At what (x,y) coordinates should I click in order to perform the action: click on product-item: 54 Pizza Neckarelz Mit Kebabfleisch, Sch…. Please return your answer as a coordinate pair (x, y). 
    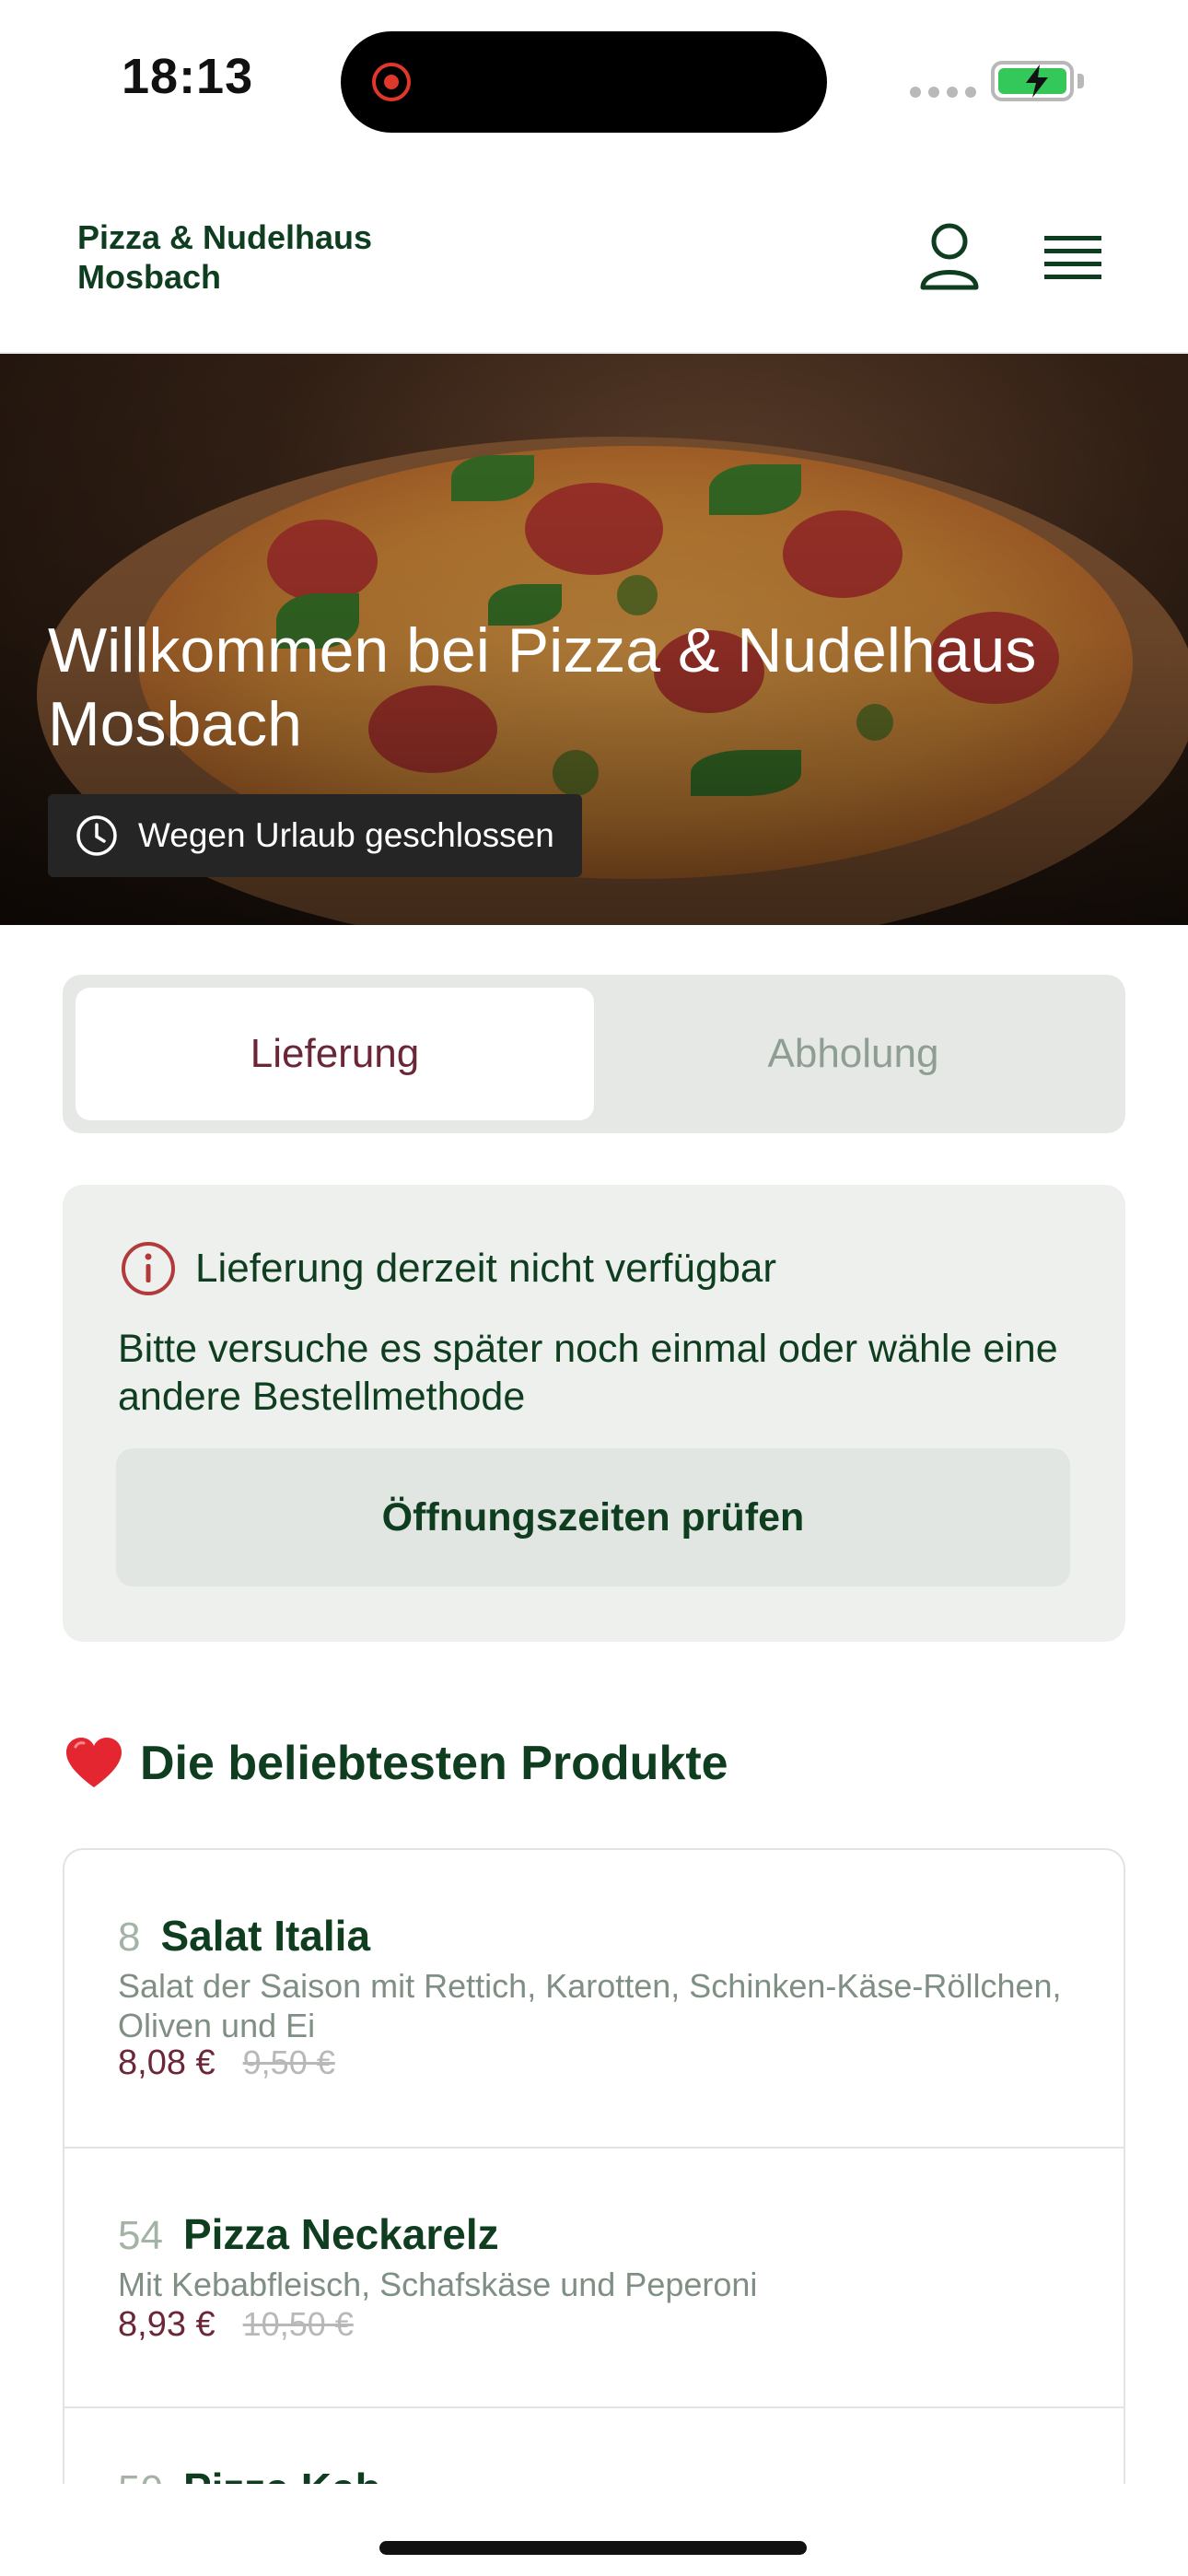
    Looking at the image, I should click on (594, 2278).